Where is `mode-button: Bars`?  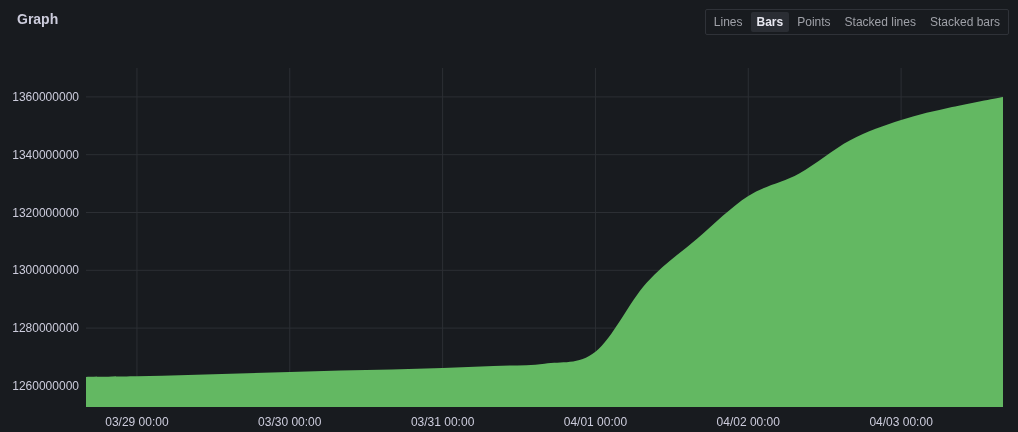 mode-button: Bars is located at coordinates (770, 22).